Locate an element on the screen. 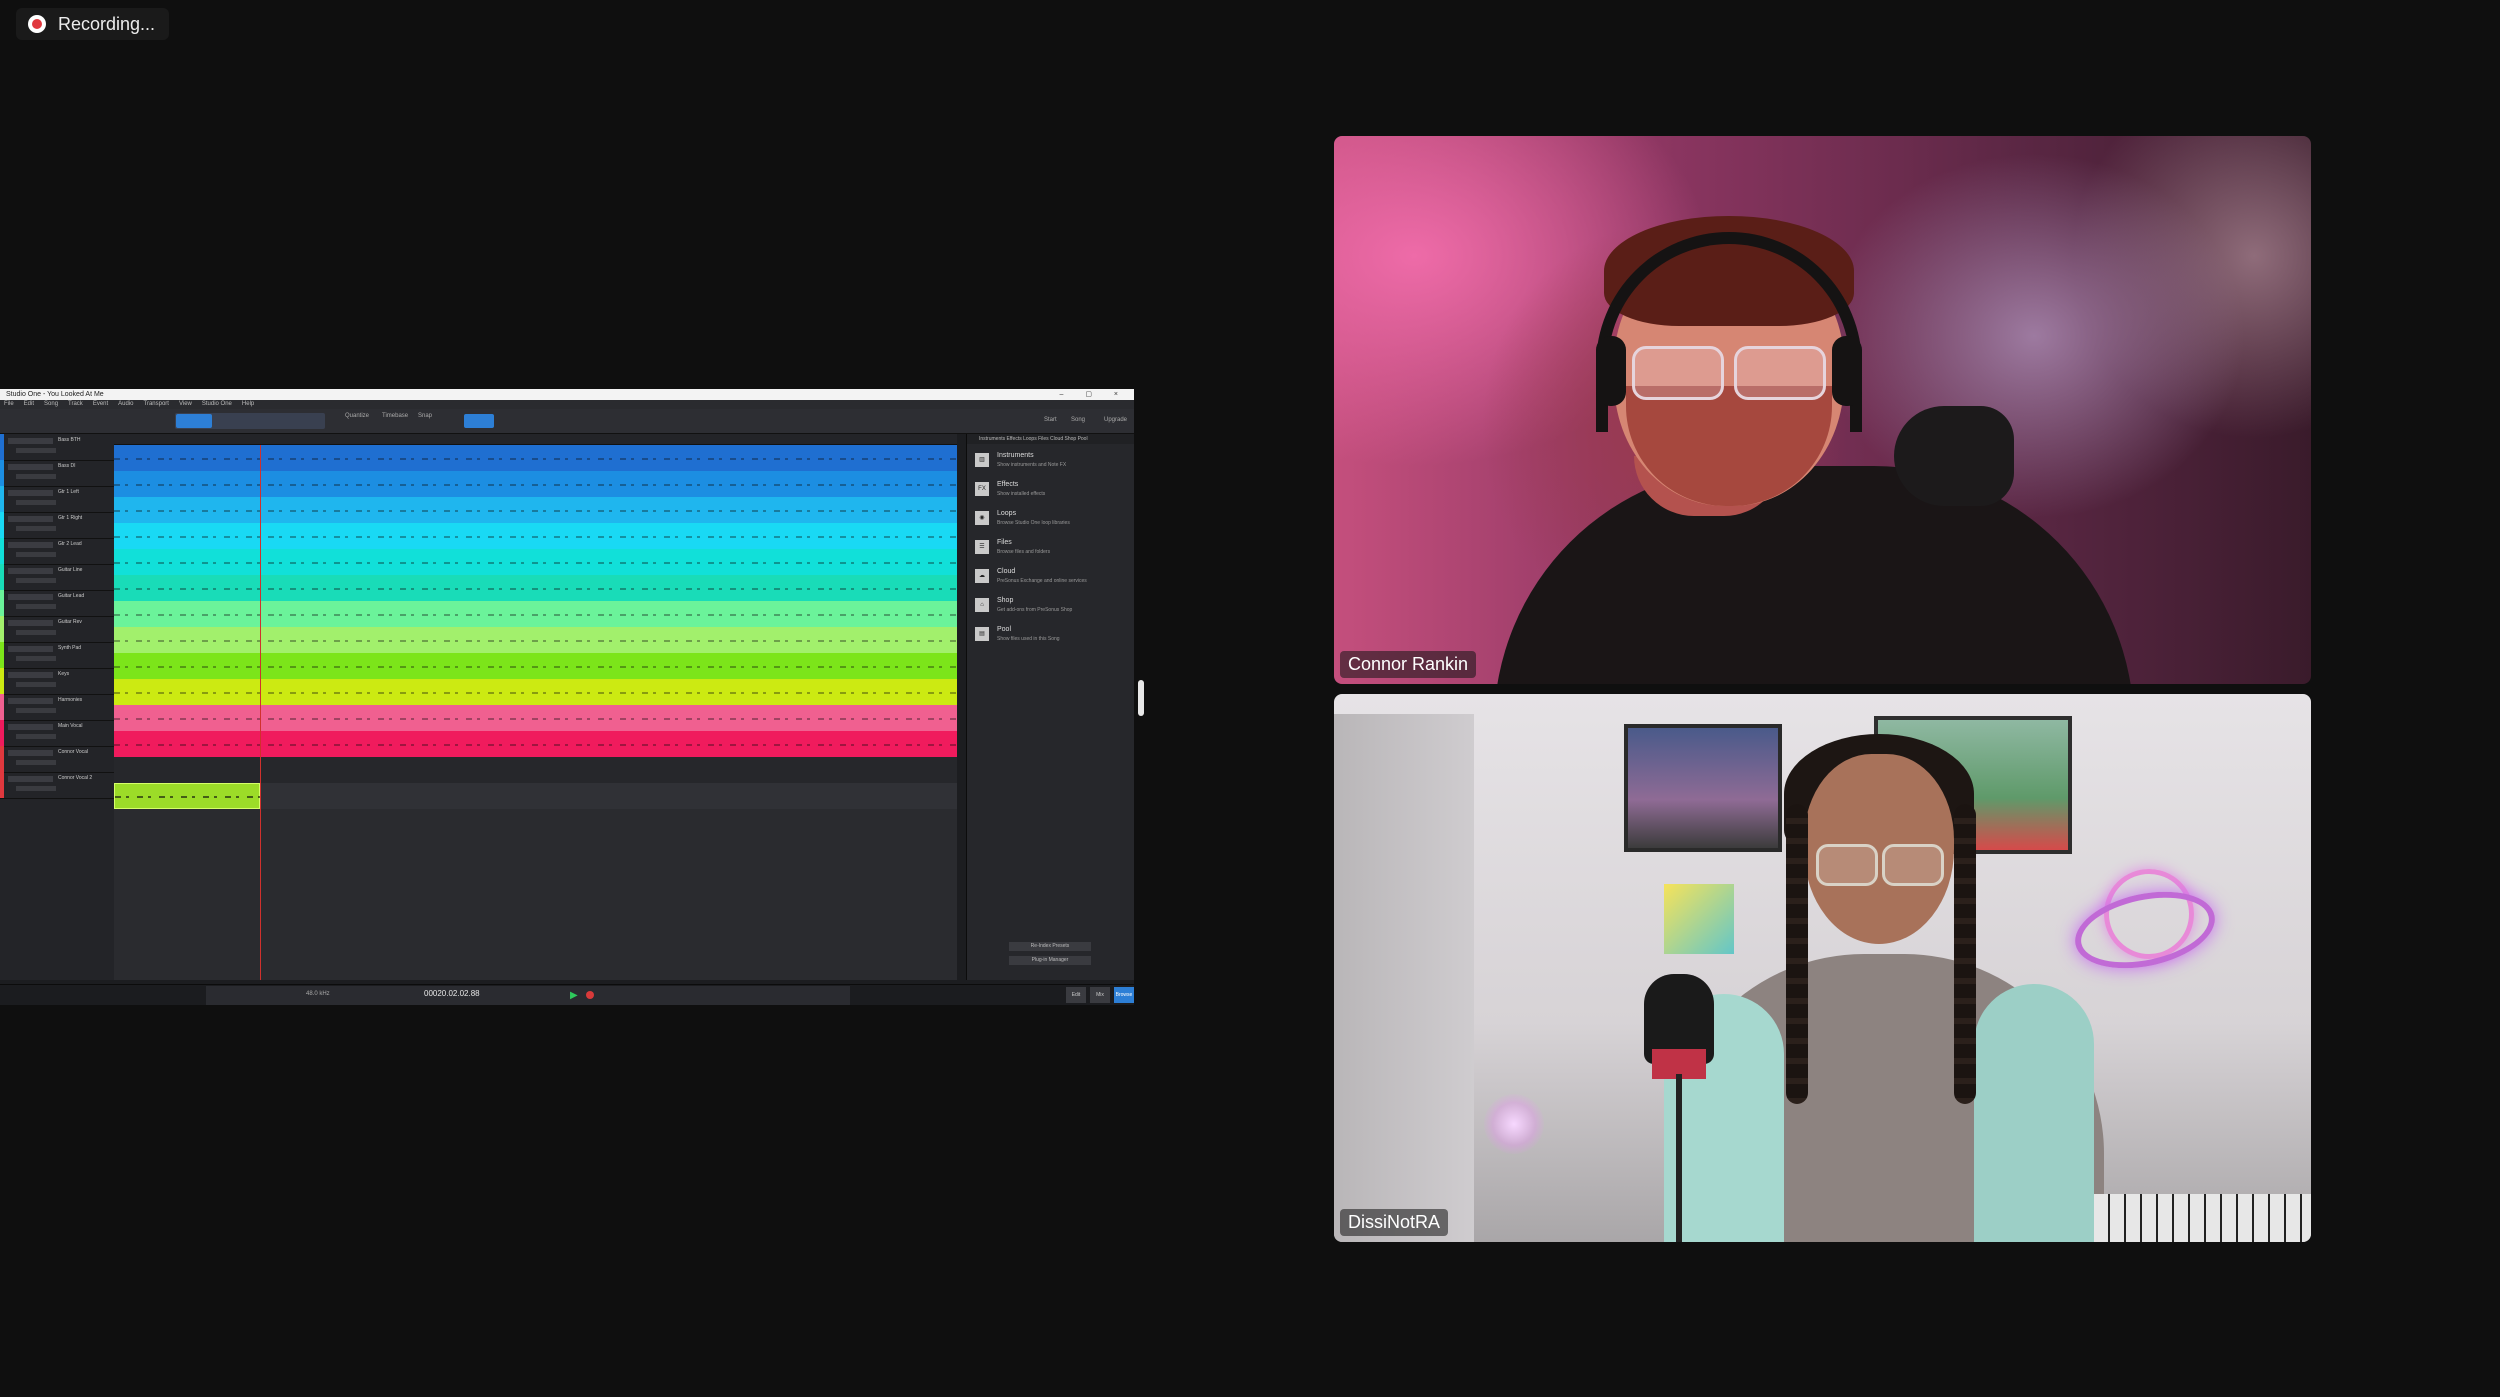 The image size is (2500, 1397). snap-toggle is located at coordinates (479, 421).